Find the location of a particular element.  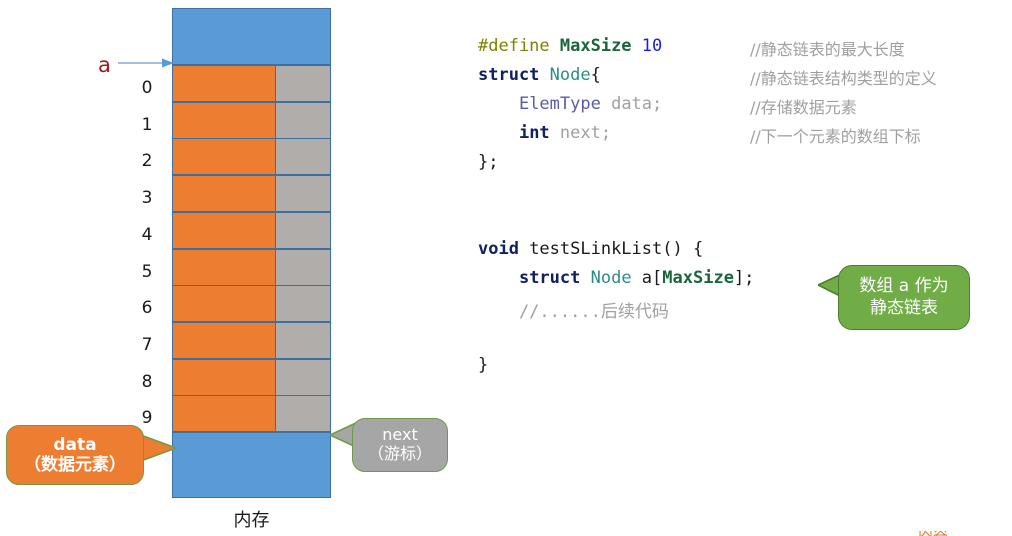

memory-caption: 内存 is located at coordinates (251, 520).